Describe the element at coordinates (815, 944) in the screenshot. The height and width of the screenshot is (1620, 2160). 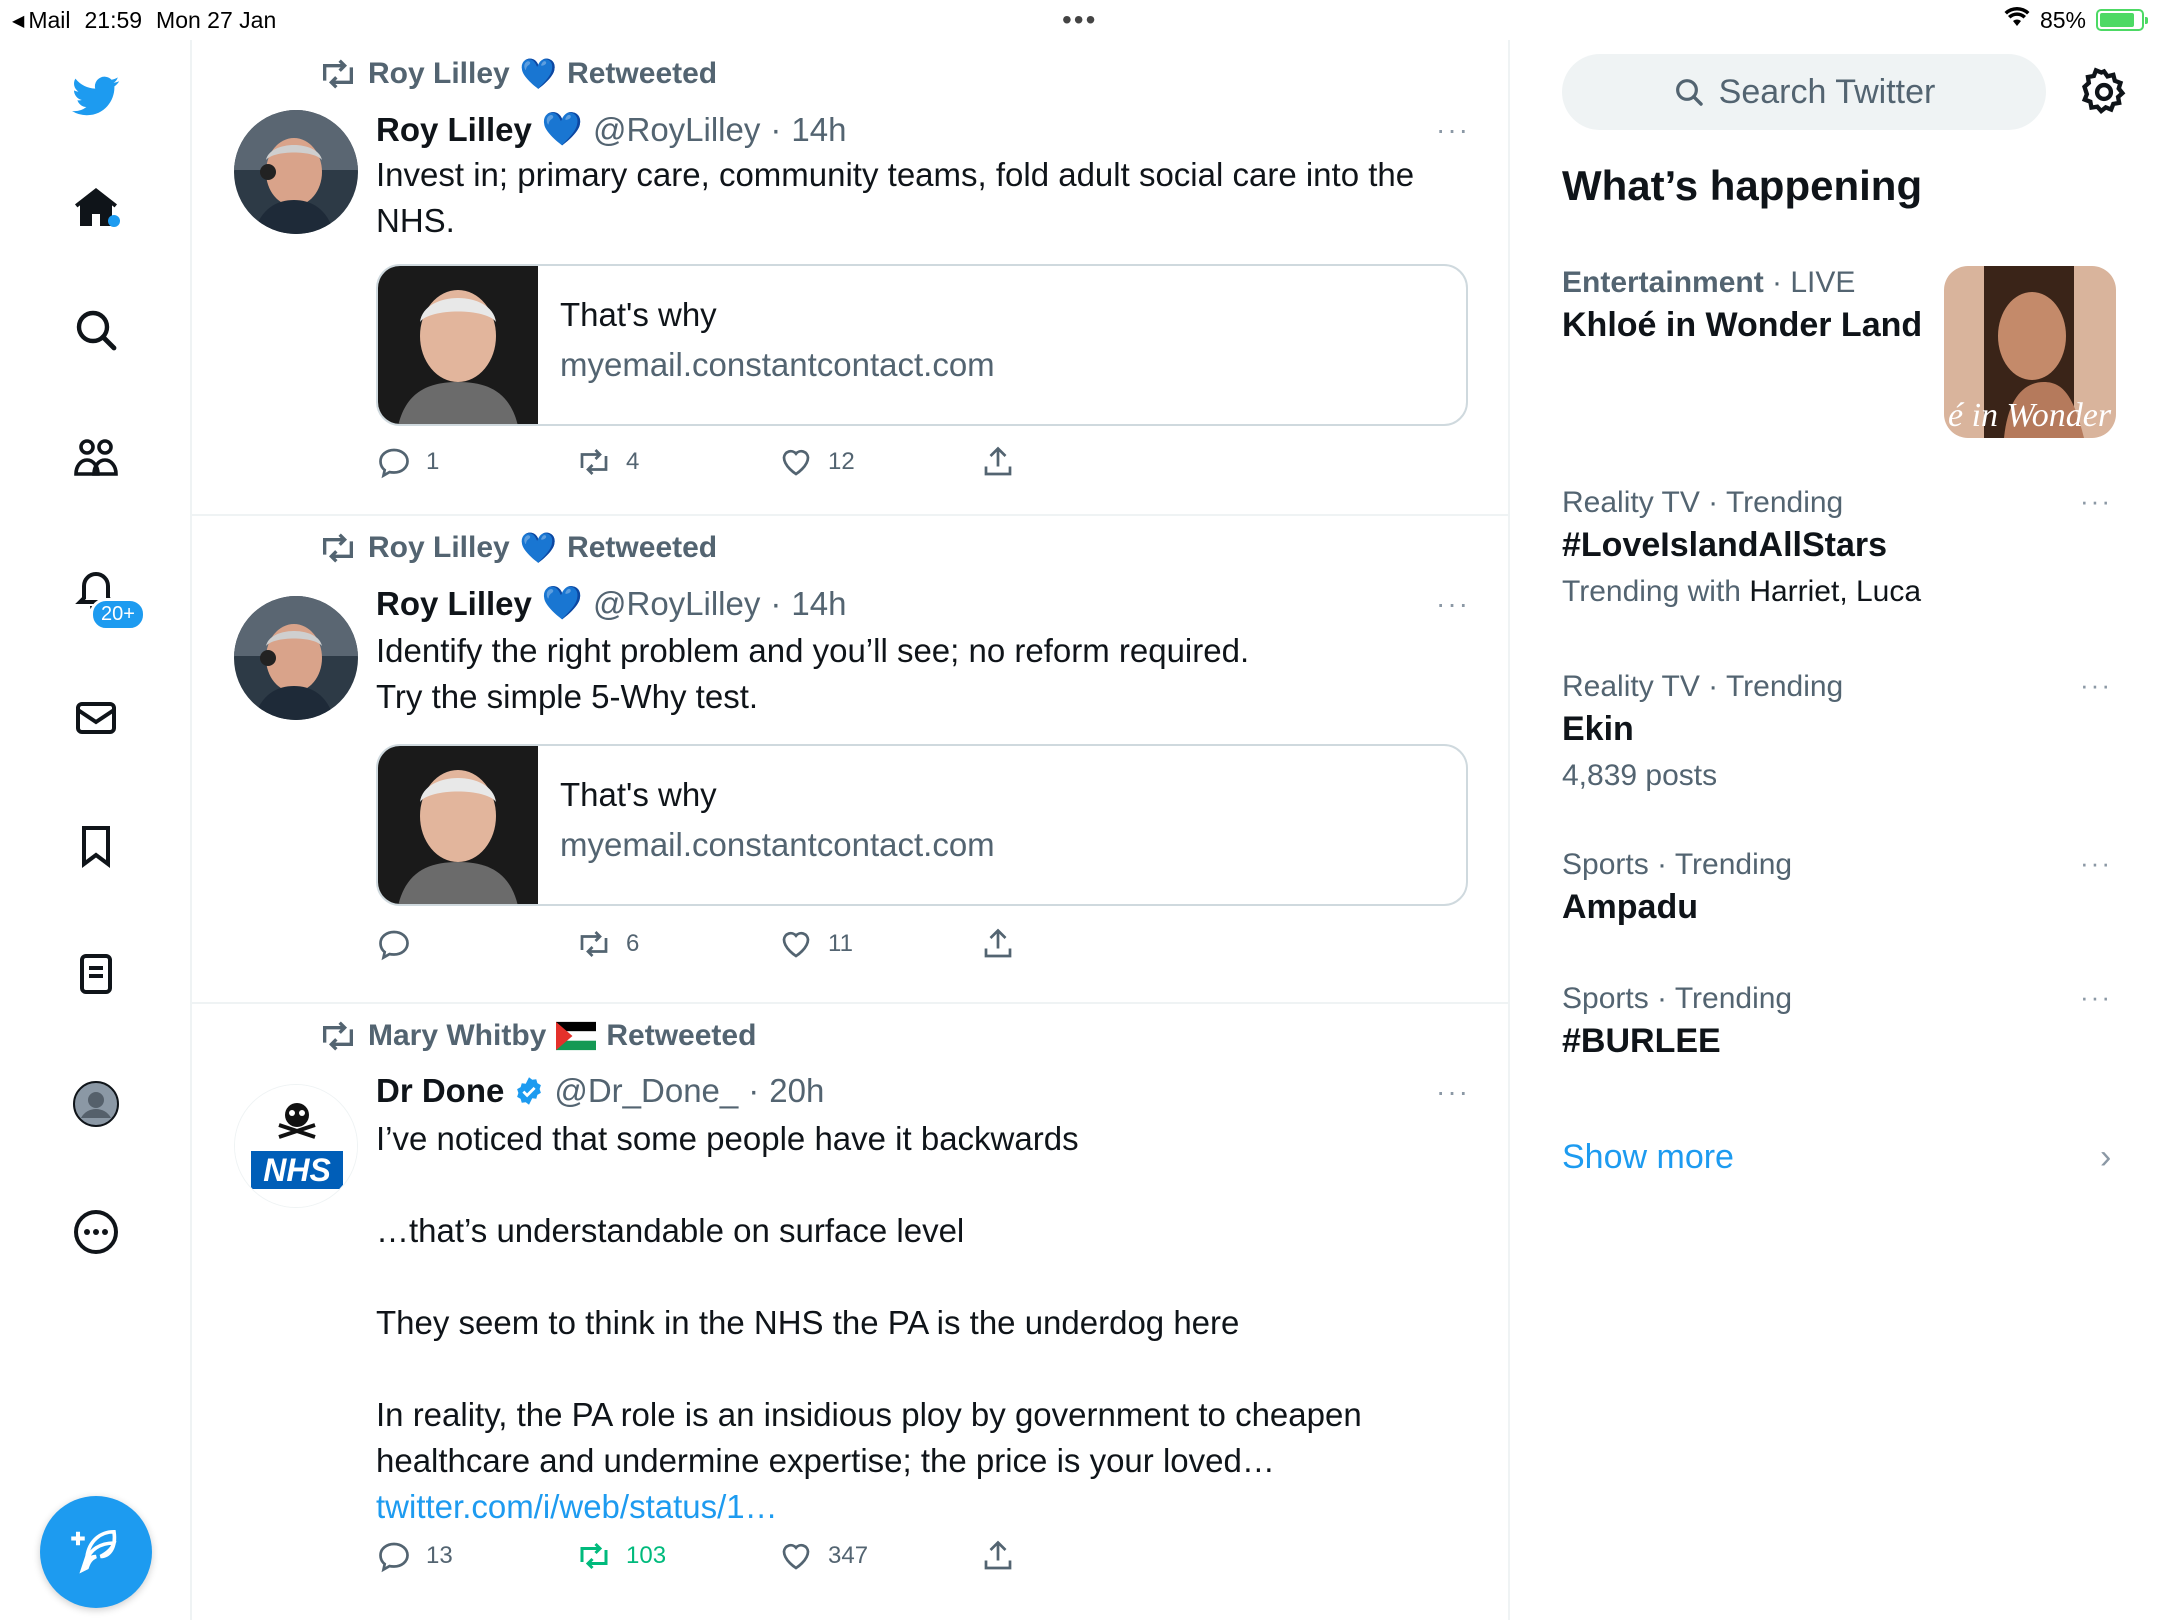
I see `like-button: 11` at that location.